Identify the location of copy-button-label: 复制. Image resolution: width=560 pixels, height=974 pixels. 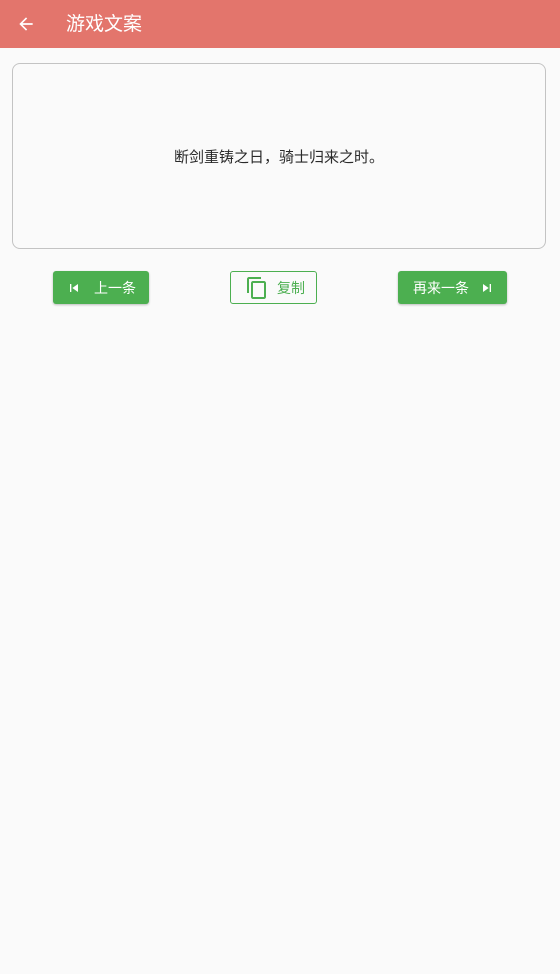
(291, 288).